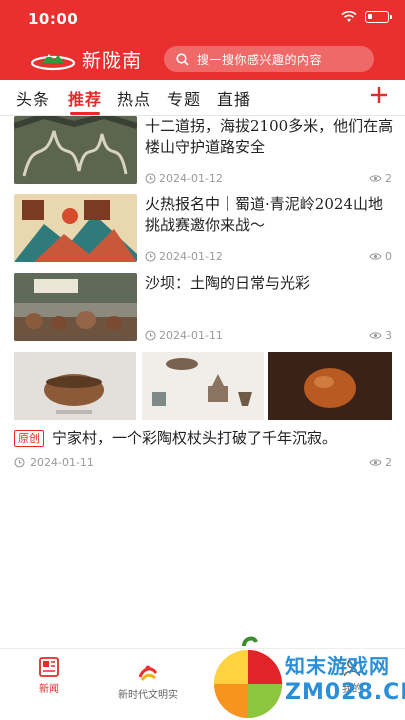 The height and width of the screenshot is (720, 405). Describe the element at coordinates (75, 386) in the screenshot. I see `featured-image-bowl` at that location.